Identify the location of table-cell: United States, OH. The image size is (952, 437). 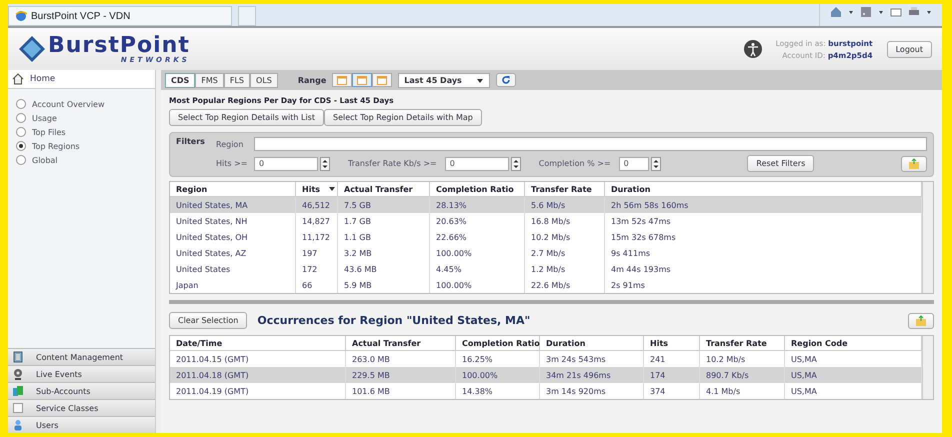
(233, 237).